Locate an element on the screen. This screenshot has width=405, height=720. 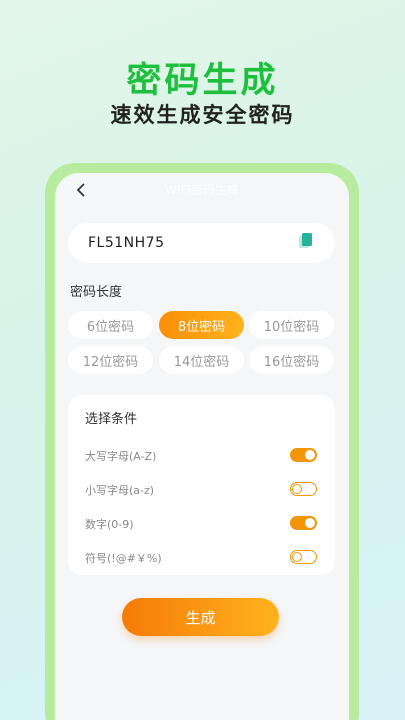
password-value: FL51NH75 is located at coordinates (126, 243).